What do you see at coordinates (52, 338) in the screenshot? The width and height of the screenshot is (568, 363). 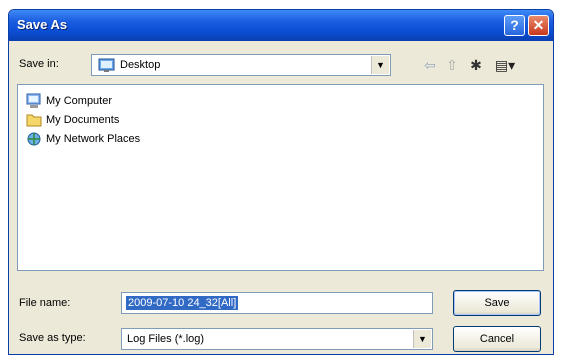 I see `save-type-label: Save as type:` at bounding box center [52, 338].